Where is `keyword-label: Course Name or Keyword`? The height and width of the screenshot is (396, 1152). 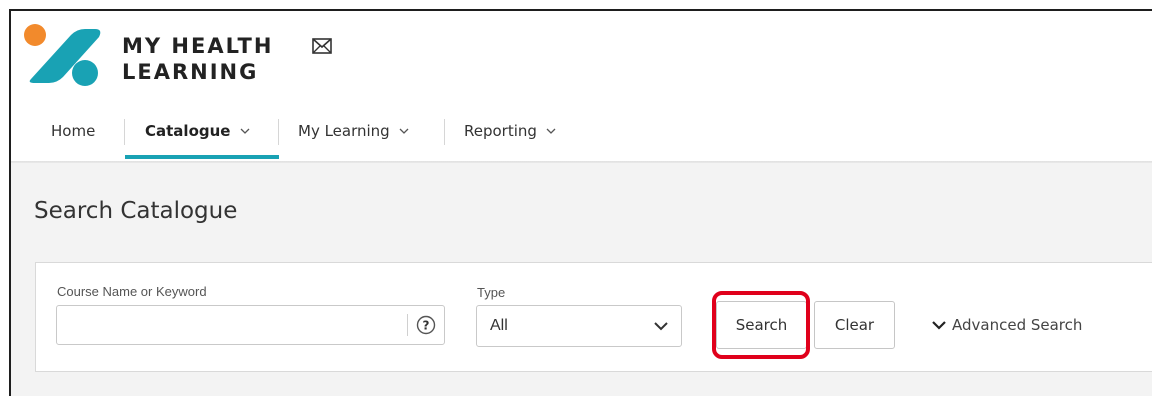 keyword-label: Course Name or Keyword is located at coordinates (132, 291).